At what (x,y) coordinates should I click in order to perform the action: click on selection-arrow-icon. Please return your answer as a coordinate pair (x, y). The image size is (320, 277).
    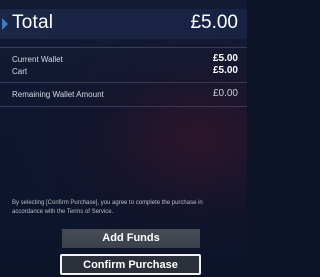
    Looking at the image, I should click on (5, 24).